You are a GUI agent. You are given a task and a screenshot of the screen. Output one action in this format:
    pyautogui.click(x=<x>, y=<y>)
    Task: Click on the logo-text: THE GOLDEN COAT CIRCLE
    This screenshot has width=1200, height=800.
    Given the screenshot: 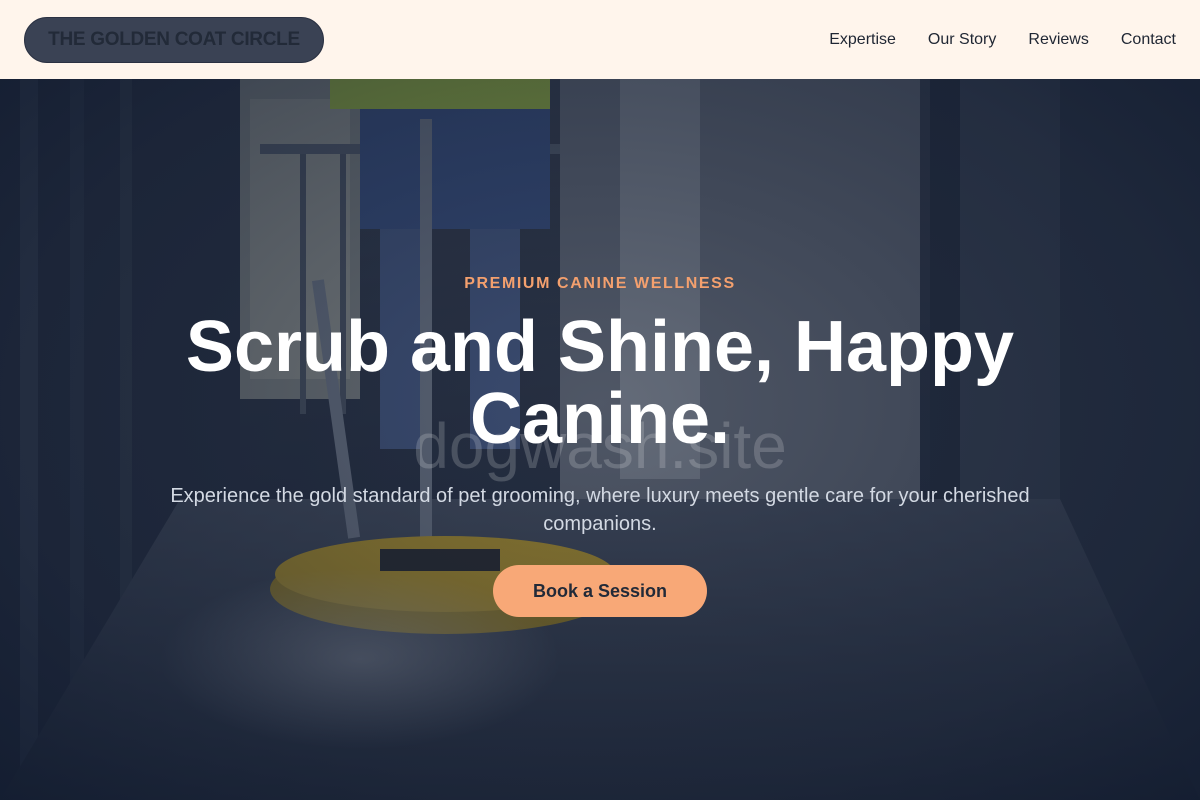 What is the action you would take?
    pyautogui.click(x=174, y=39)
    